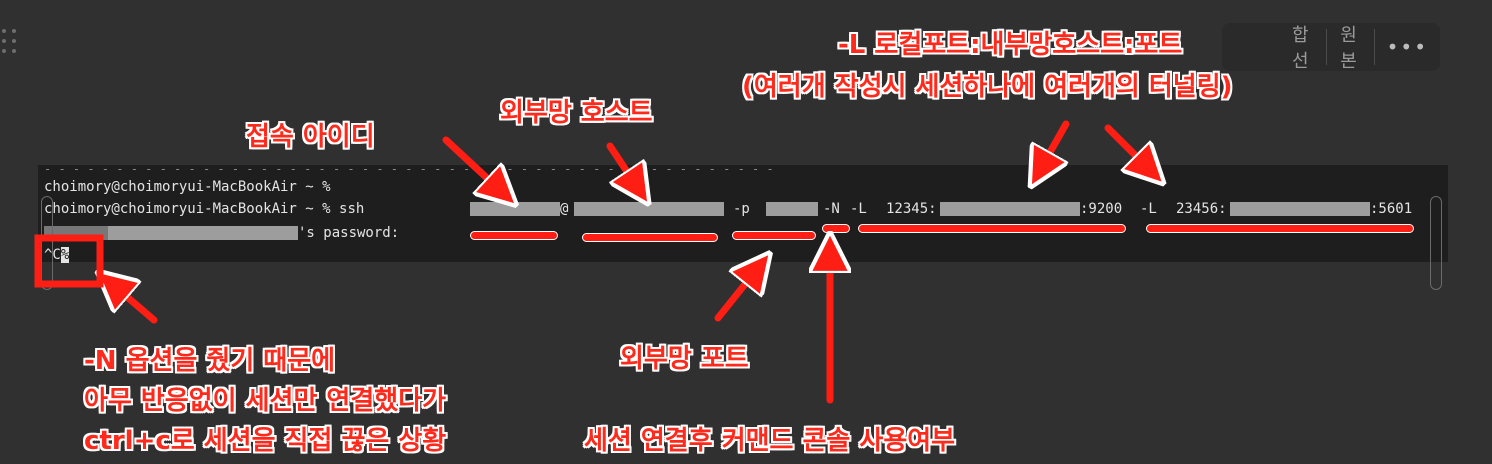 The width and height of the screenshot is (1492, 464). I want to click on arrow-external-port, so click(736, 295).